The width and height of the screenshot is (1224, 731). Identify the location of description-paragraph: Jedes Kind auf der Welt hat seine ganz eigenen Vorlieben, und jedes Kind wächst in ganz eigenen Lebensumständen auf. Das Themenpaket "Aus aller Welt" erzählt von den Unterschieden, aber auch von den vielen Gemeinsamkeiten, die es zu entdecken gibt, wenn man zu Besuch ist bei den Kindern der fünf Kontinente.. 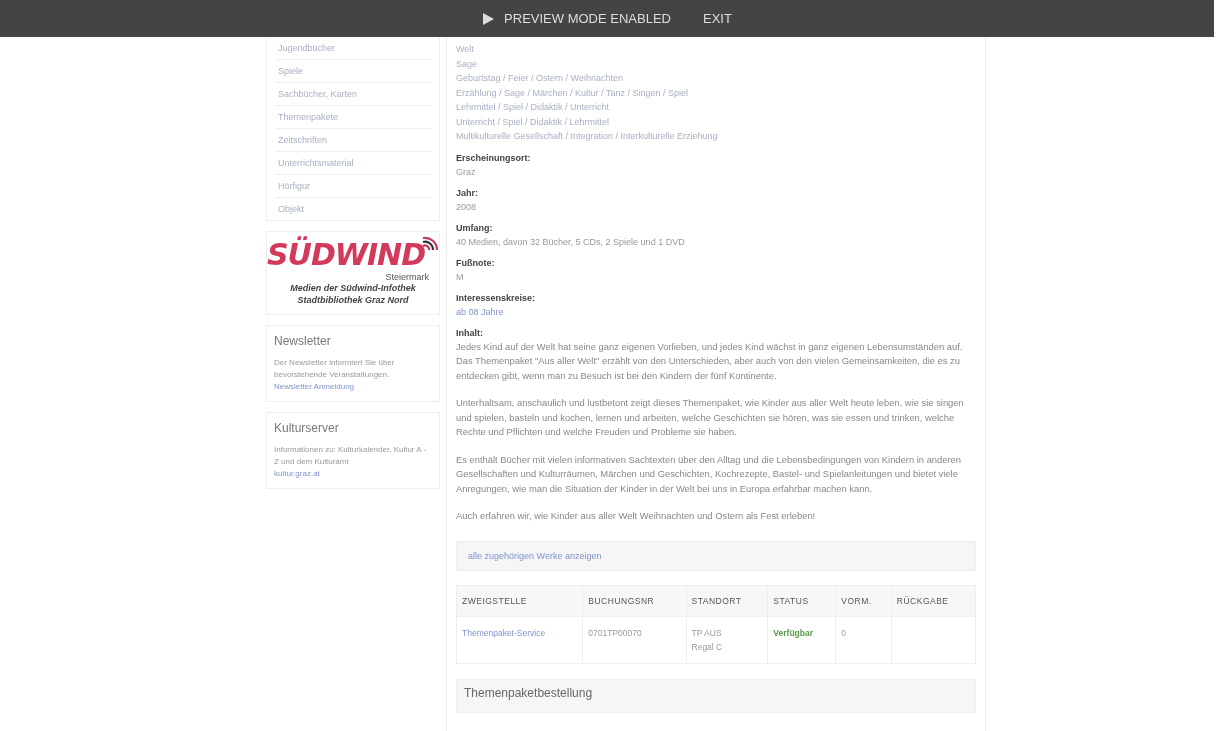
(710, 361).